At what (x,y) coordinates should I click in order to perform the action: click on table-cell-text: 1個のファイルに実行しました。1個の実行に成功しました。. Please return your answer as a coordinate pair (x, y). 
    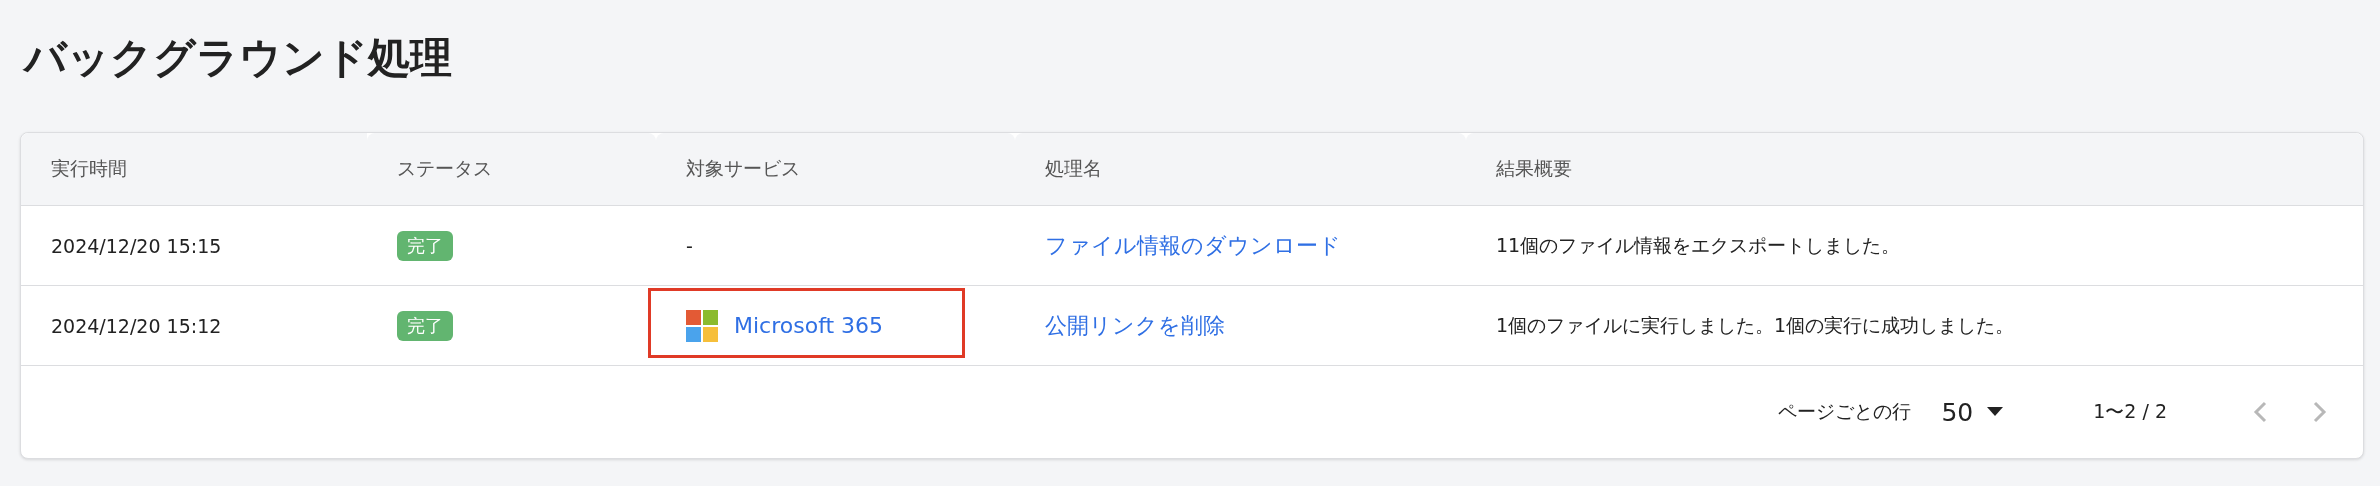
    Looking at the image, I should click on (1755, 325).